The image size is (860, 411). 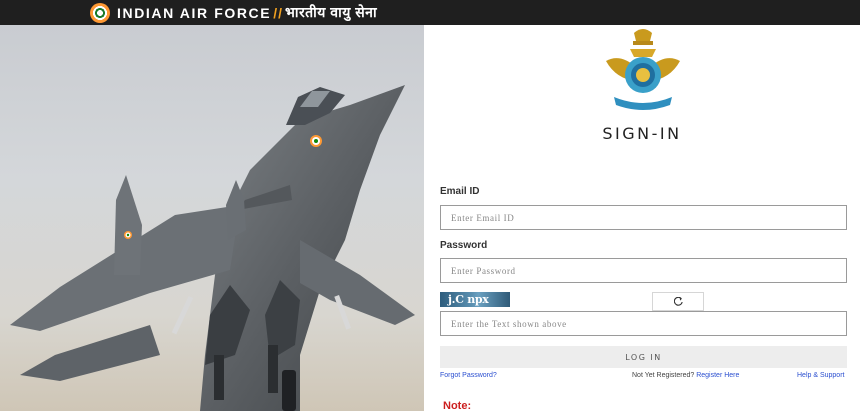 I want to click on refresh-icon, so click(x=678, y=301).